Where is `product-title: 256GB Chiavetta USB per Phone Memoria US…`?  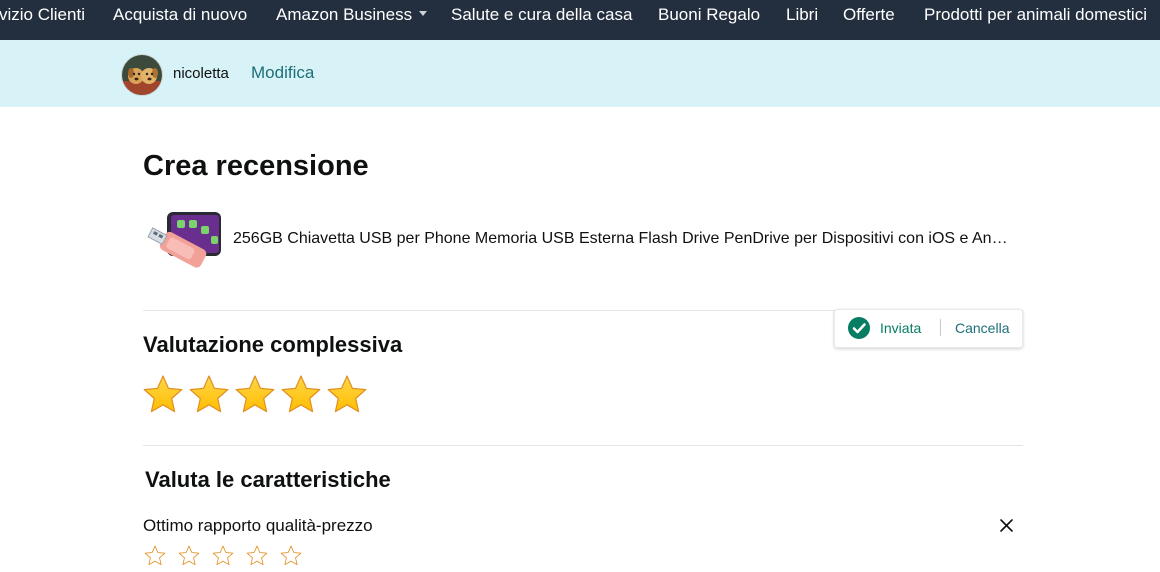 product-title: 256GB Chiavetta USB per Phone Memoria US… is located at coordinates (623, 238).